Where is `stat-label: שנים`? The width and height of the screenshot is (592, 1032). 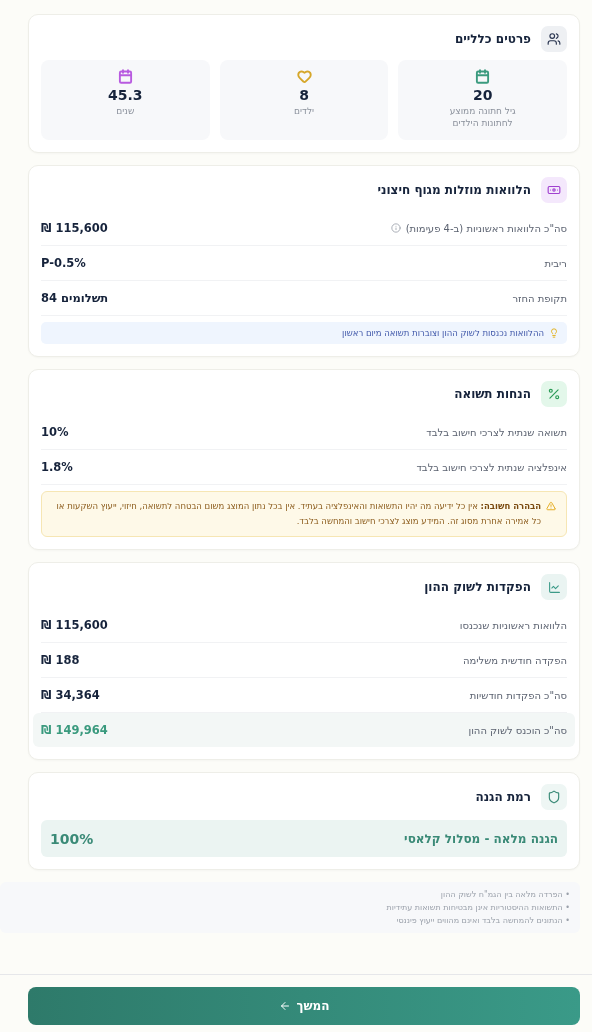
stat-label: שנים is located at coordinates (125, 111).